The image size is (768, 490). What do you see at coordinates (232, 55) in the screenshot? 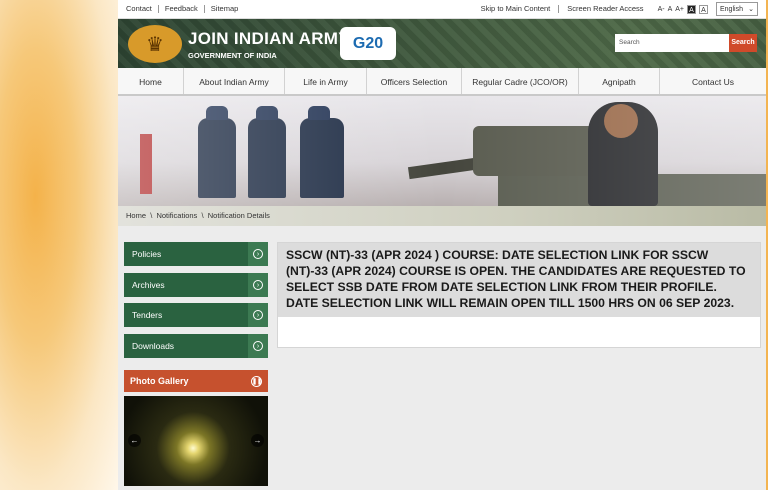
I see `site-subtitle: GOVERNMENT OF INDIA` at bounding box center [232, 55].